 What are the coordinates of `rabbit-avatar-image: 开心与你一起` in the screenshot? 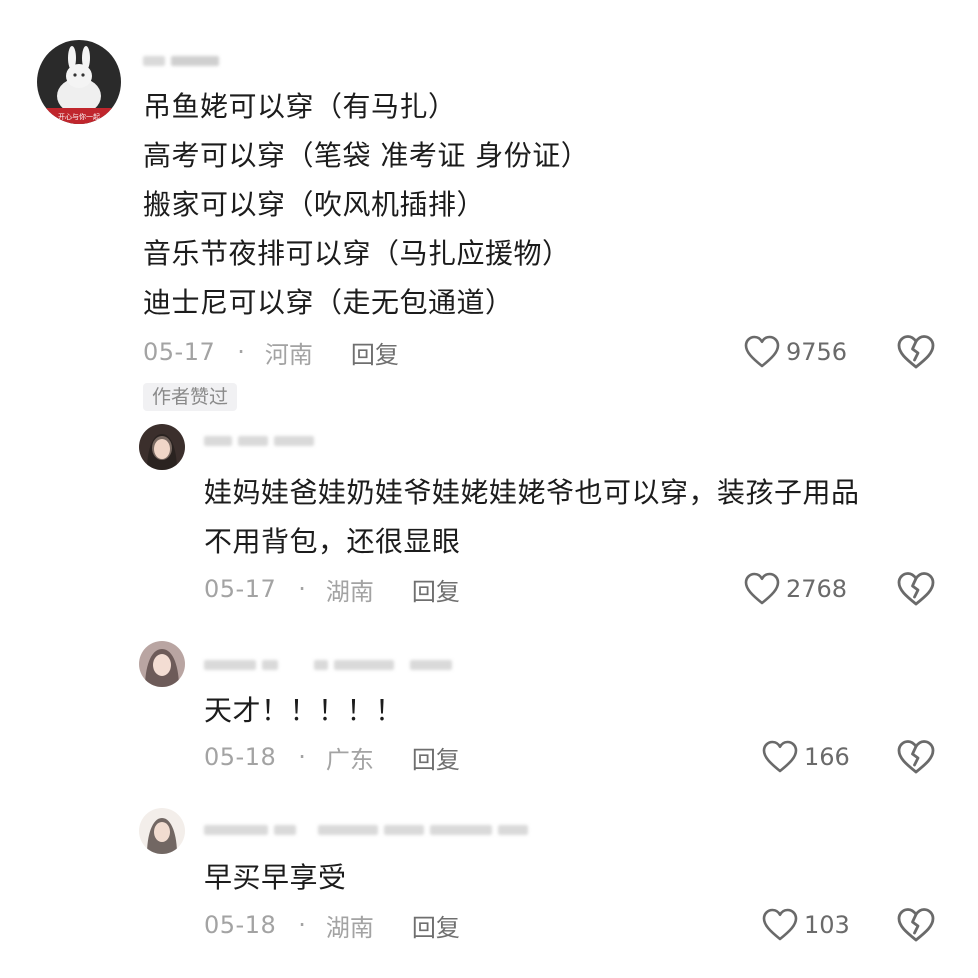 It's located at (79, 82).